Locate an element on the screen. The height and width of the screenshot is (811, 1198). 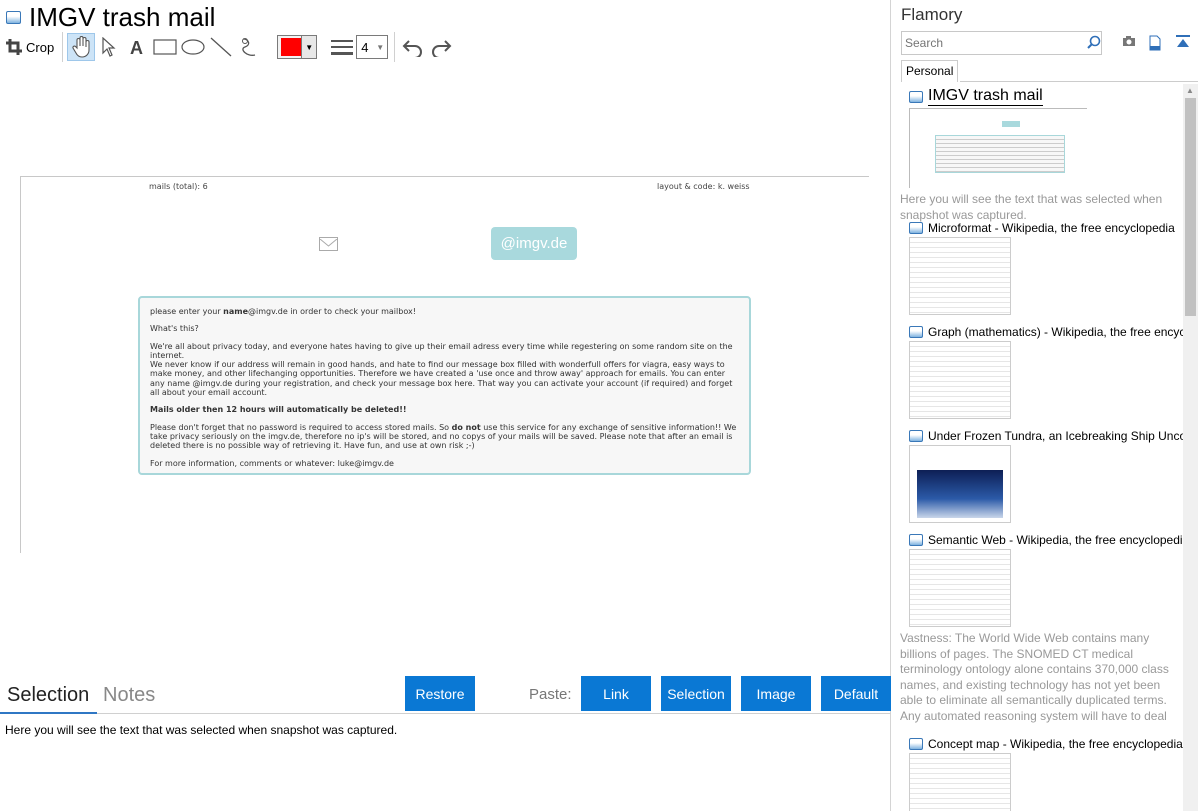
freehand-tool-button is located at coordinates (249, 47).